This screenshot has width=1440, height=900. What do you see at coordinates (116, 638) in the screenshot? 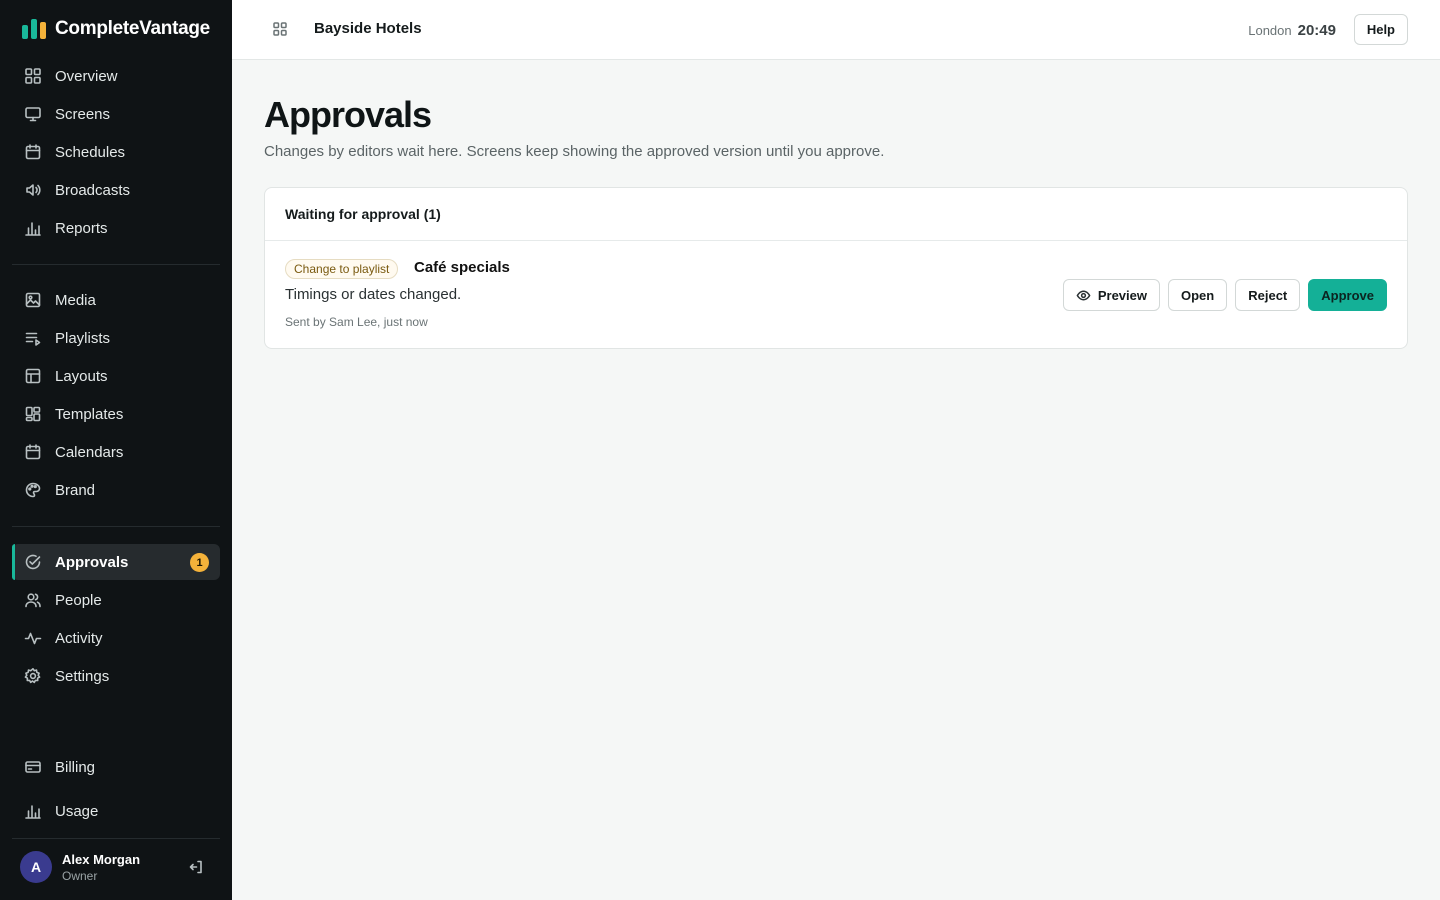
I see `sidebar-item-activity: Activity` at bounding box center [116, 638].